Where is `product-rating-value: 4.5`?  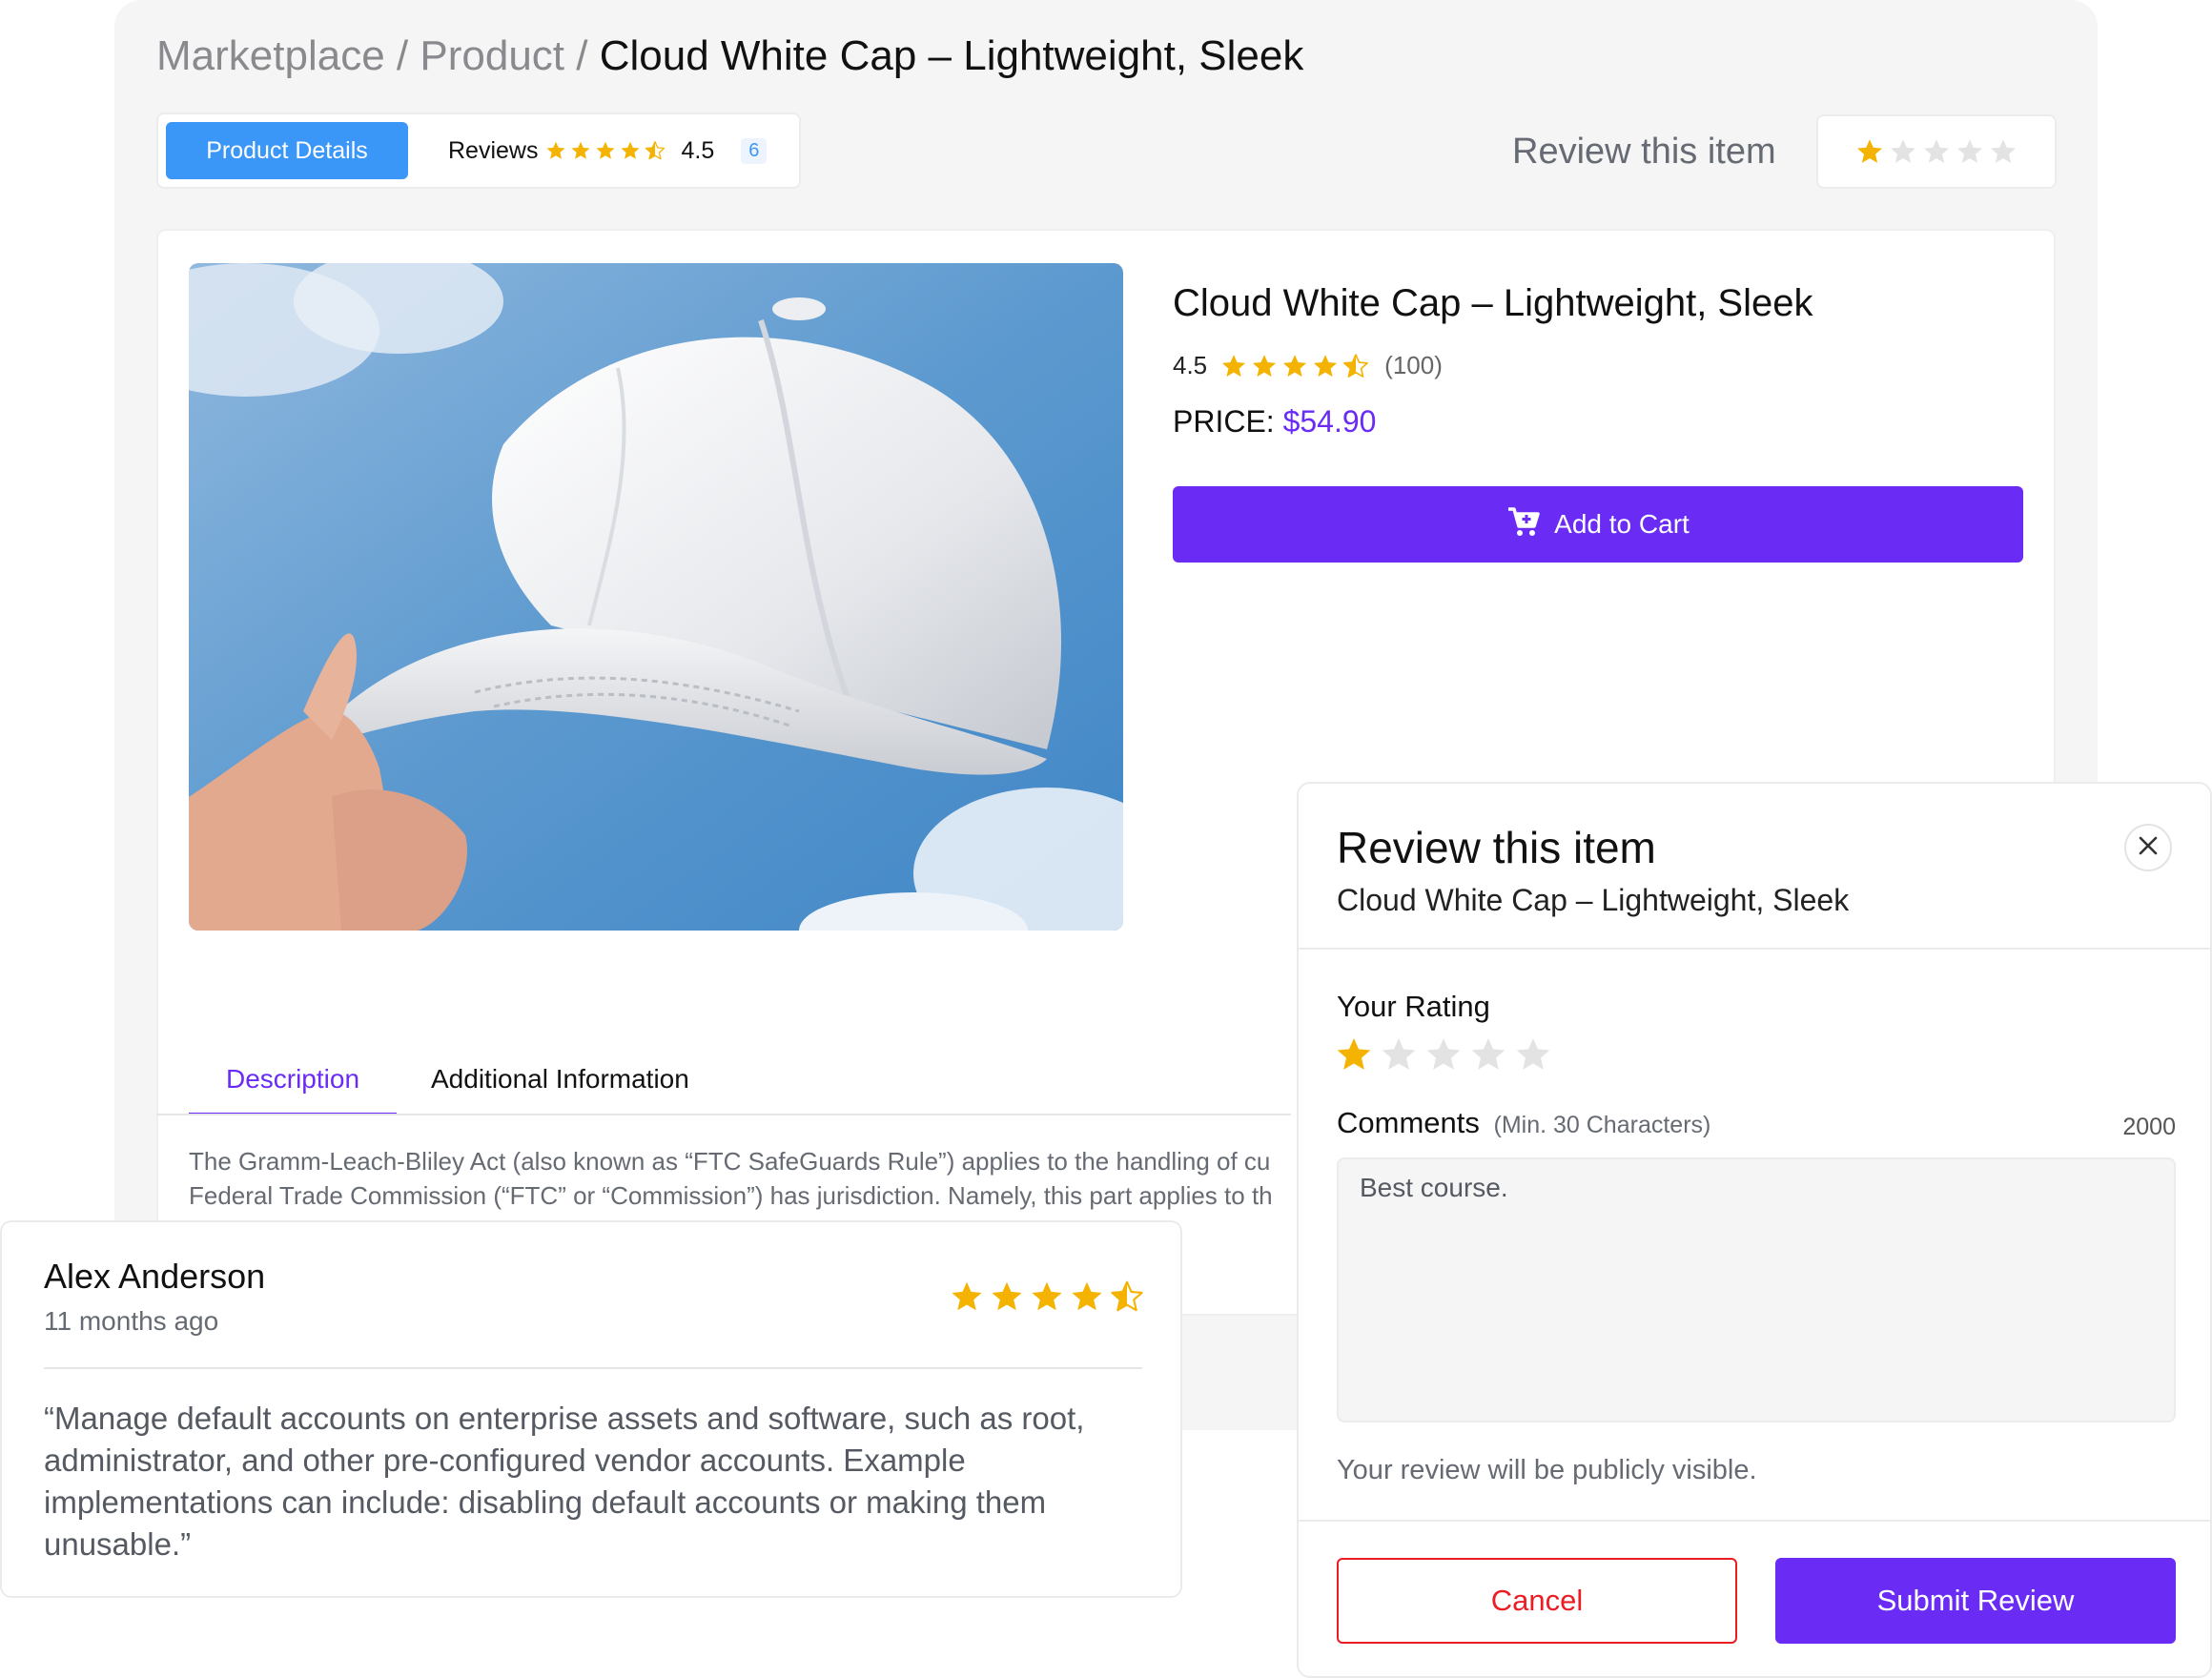 product-rating-value: 4.5 is located at coordinates (1190, 365).